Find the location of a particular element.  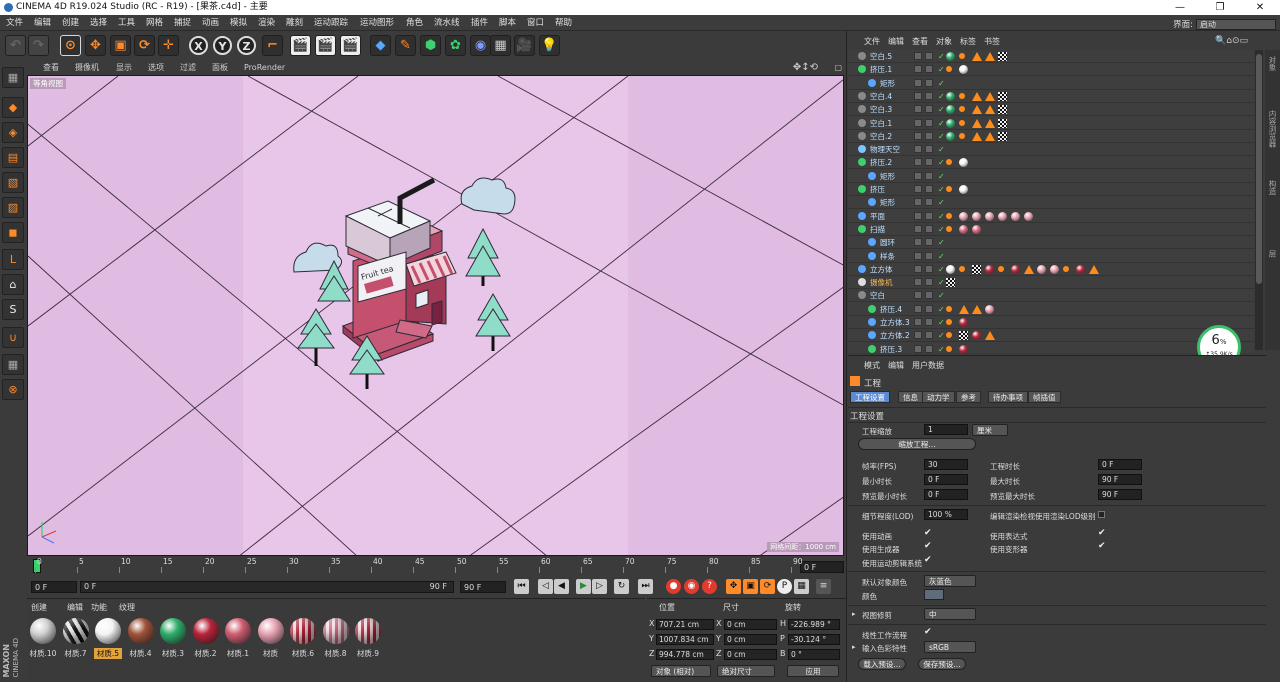

attribute-menu-item: 模式 is located at coordinates (872, 365).